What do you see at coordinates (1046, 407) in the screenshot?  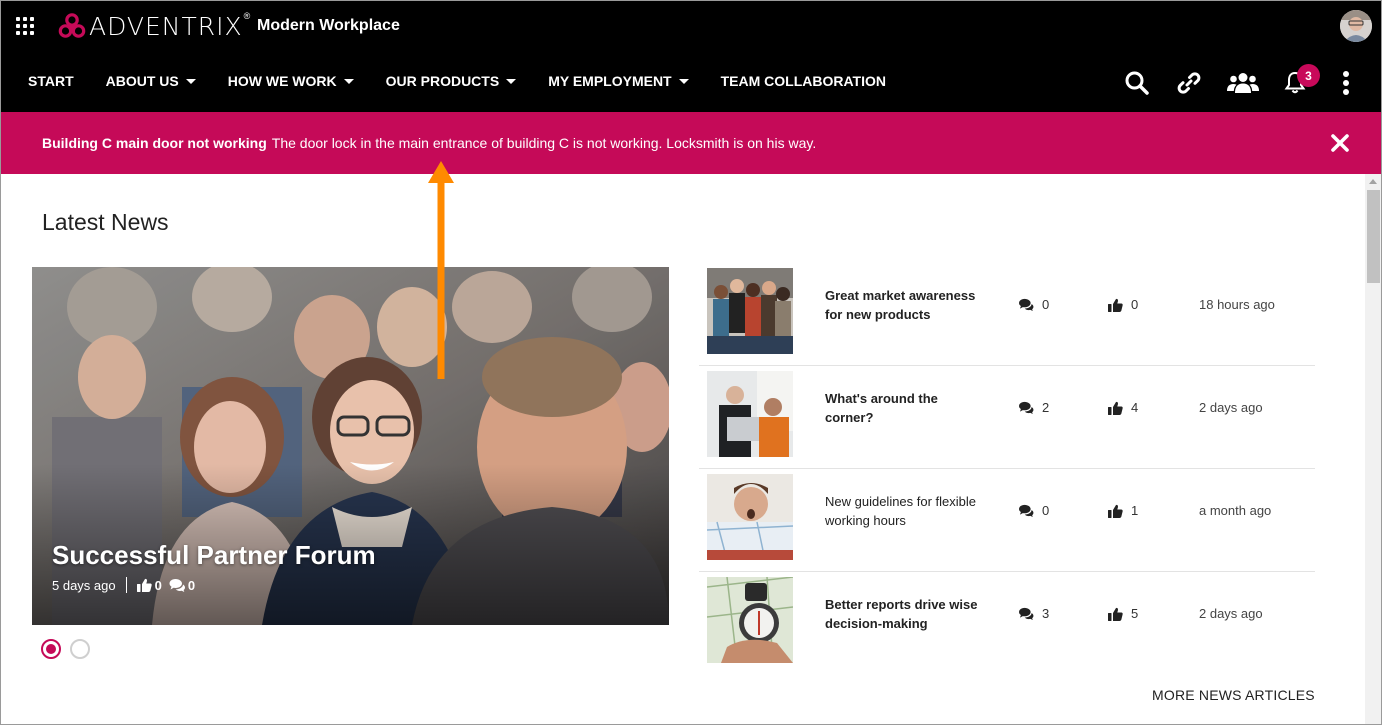 I see `comment-count-value: 2` at bounding box center [1046, 407].